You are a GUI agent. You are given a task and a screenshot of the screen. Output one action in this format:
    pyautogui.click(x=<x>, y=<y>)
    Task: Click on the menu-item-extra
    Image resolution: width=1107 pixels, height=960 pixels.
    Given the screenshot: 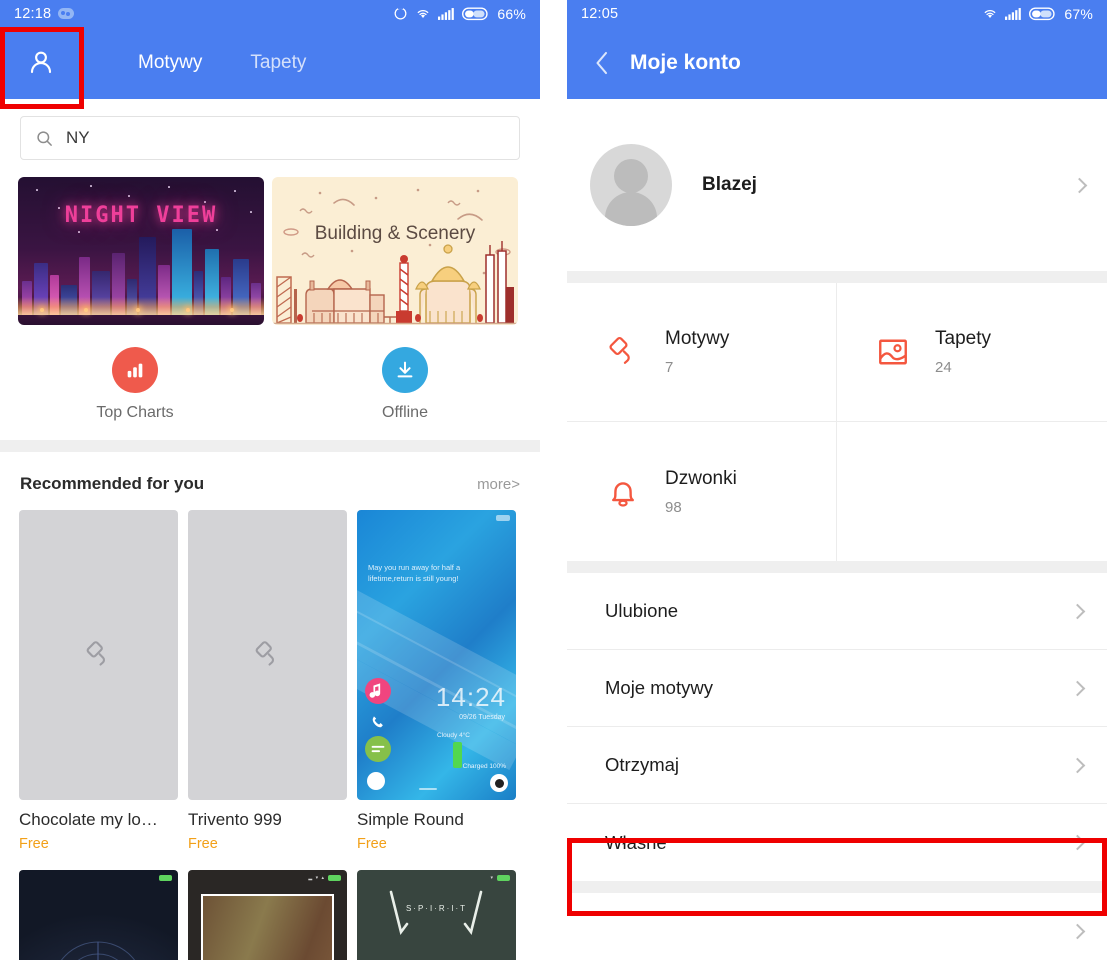 What is the action you would take?
    pyautogui.click(x=837, y=926)
    